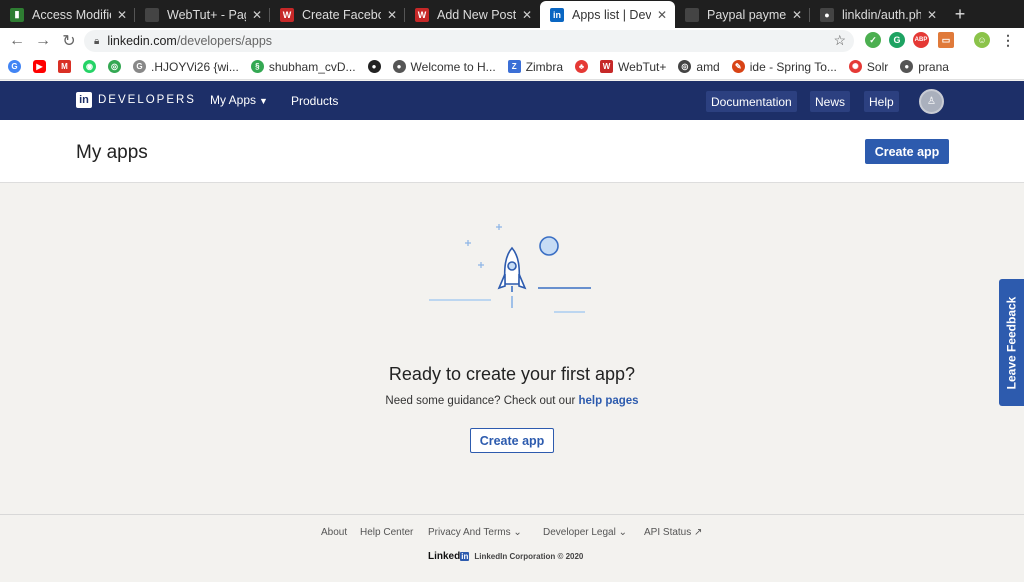 The image size is (1024, 582). I want to click on url-input: 🔒︎ linkedin.com/developers/apps ☆, so click(469, 41).